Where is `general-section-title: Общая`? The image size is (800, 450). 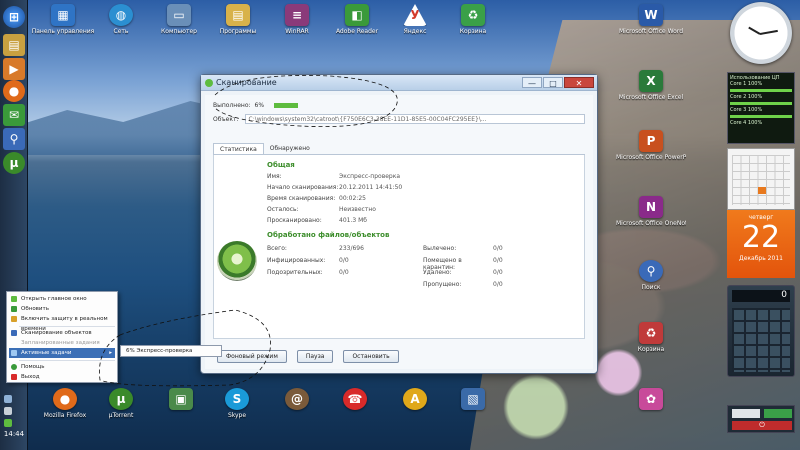 general-section-title: Общая is located at coordinates (281, 165).